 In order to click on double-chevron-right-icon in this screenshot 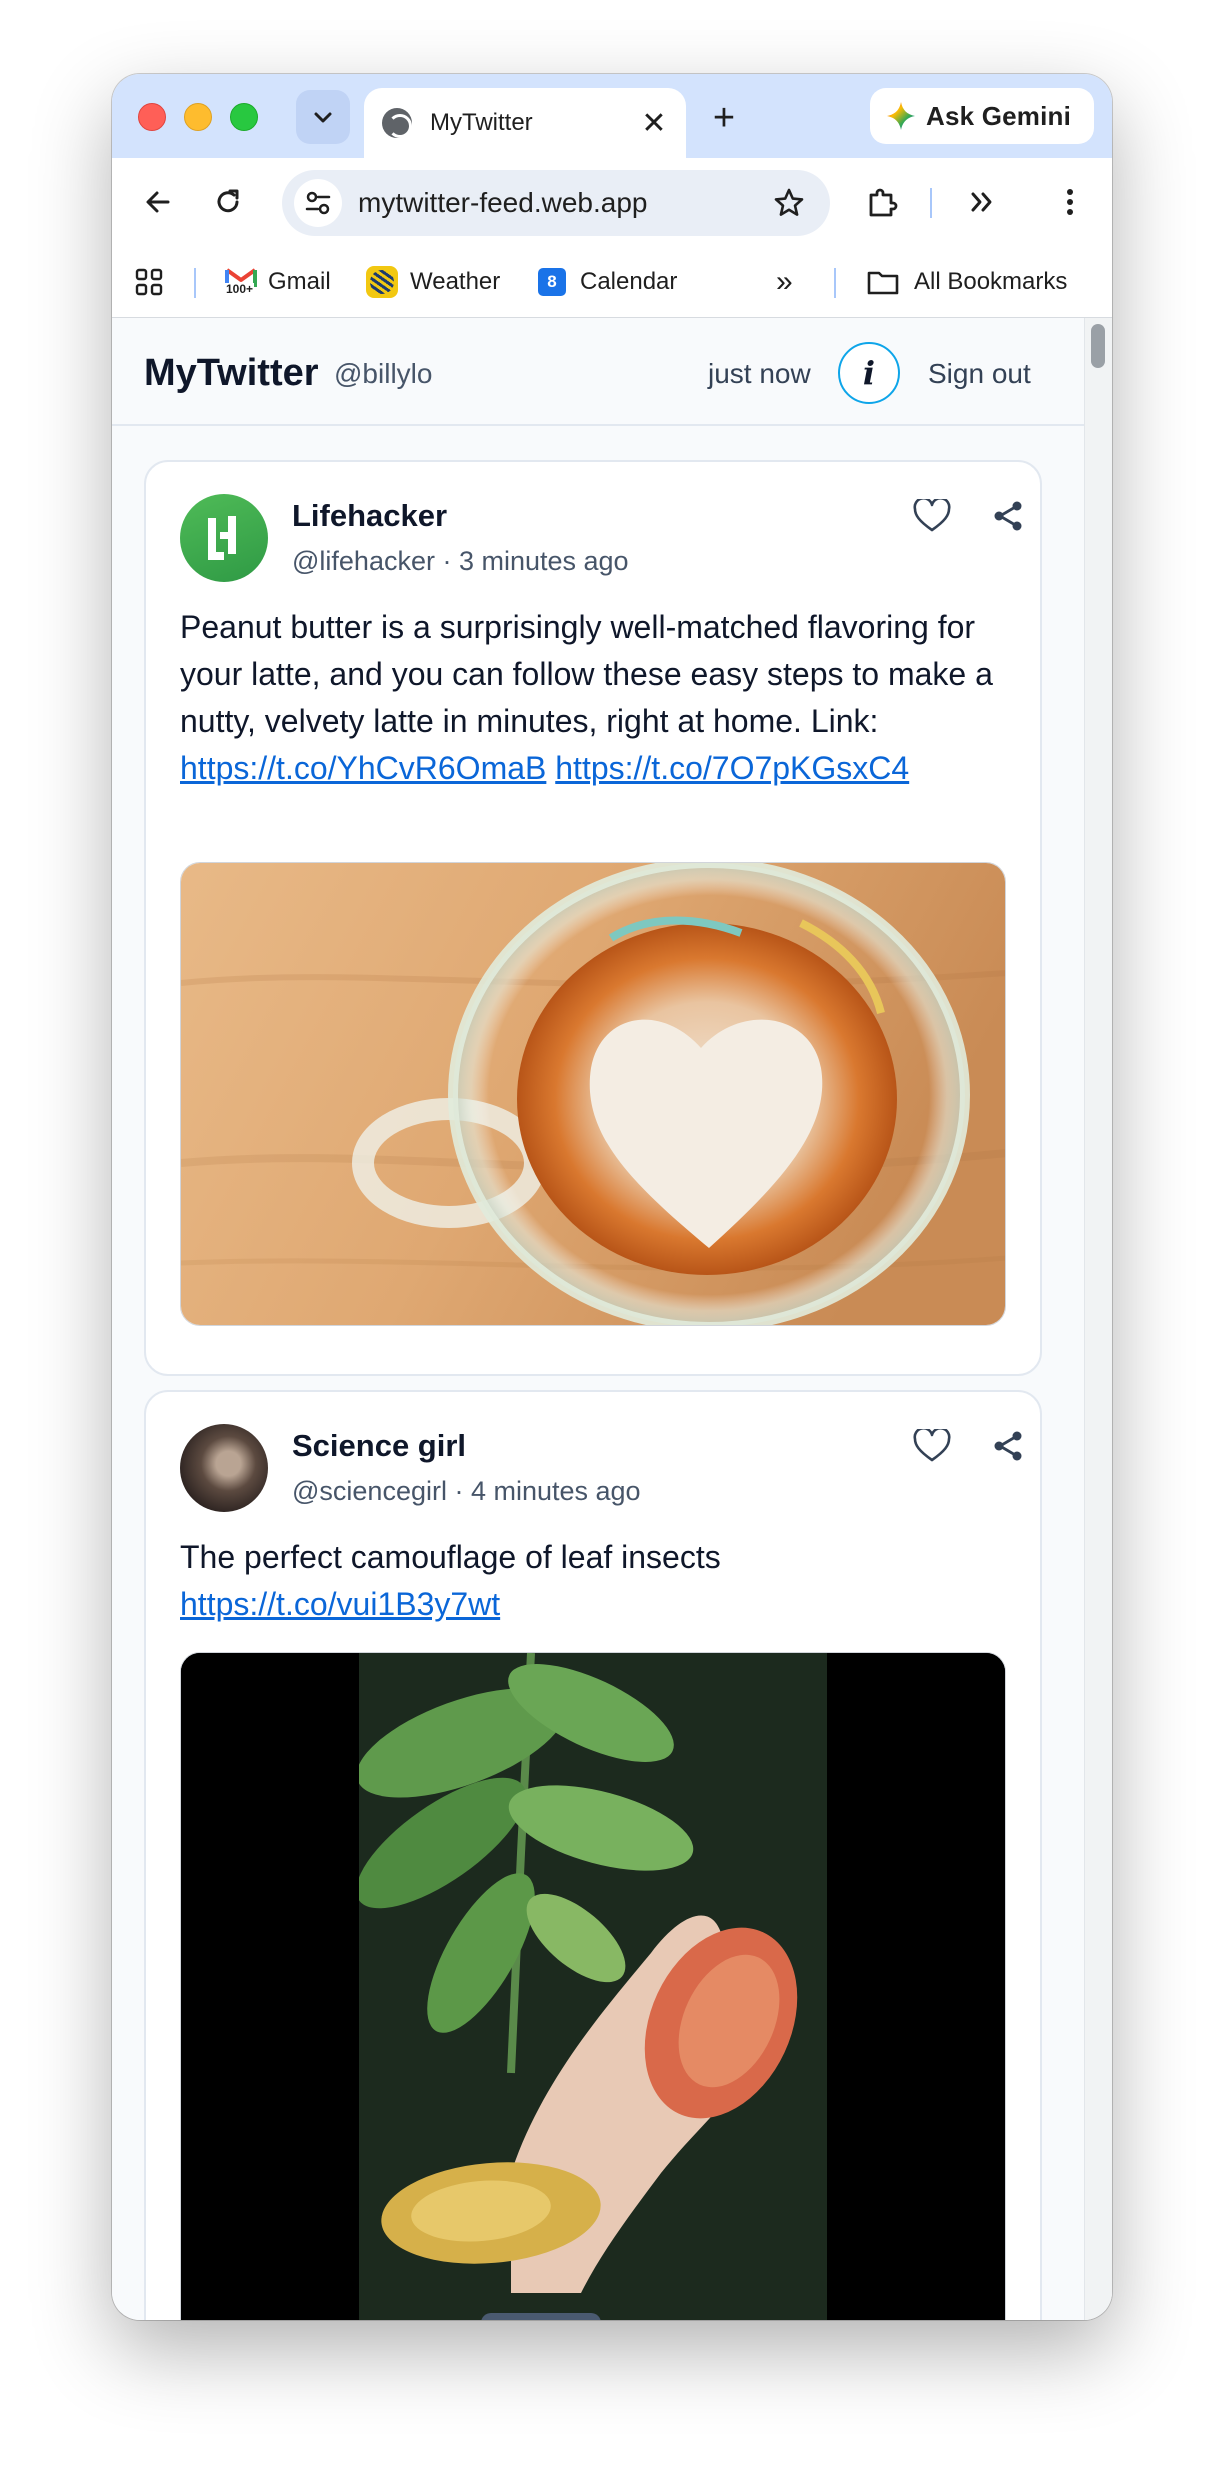, I will do `click(981, 202)`.